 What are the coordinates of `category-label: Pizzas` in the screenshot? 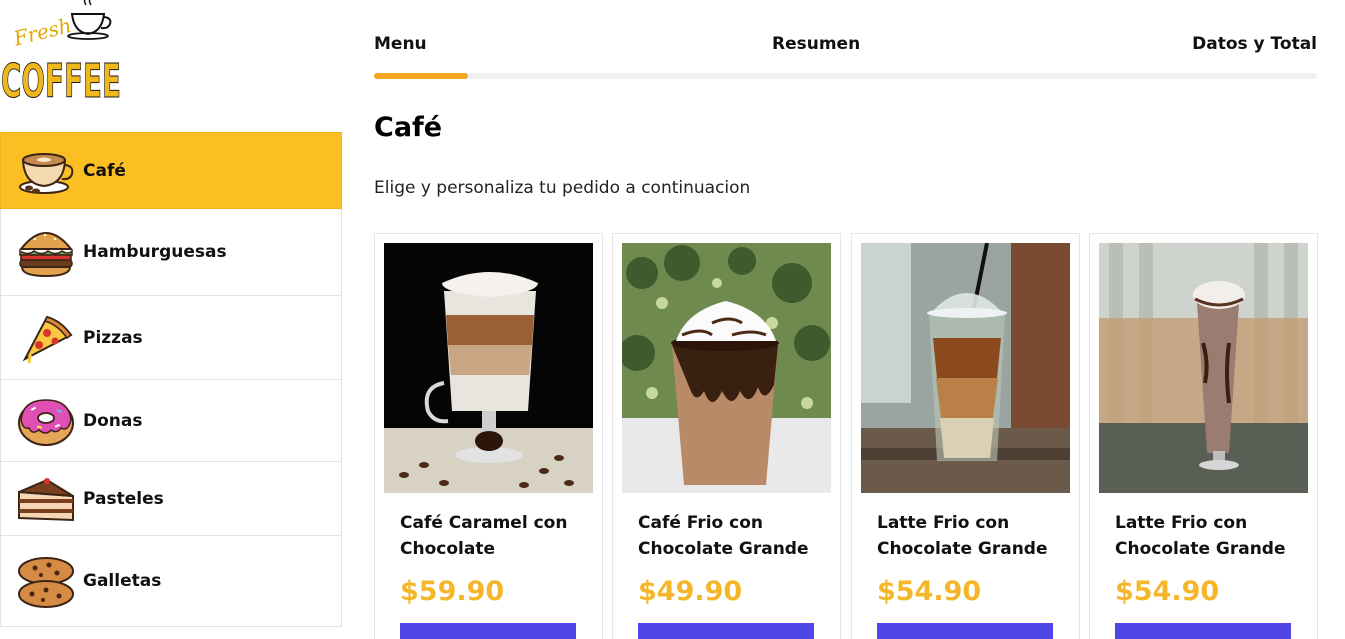 It's located at (113, 337).